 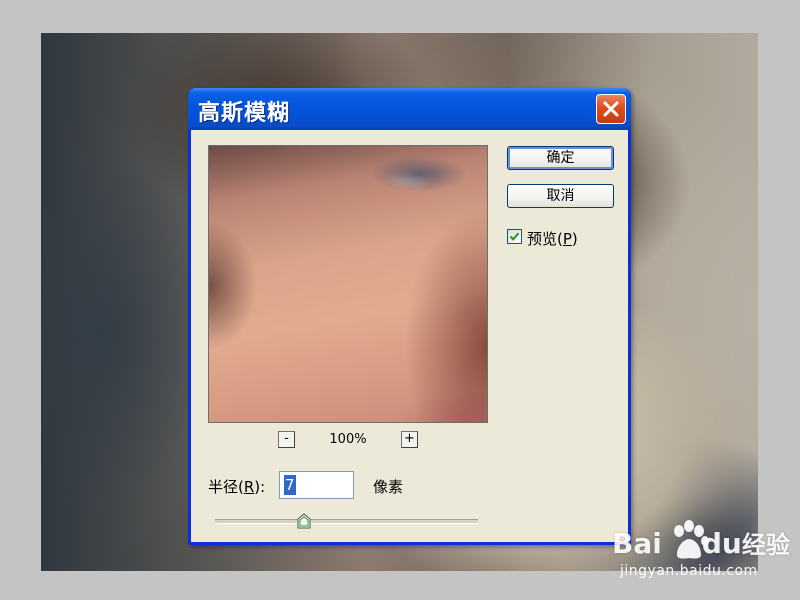 I want to click on preview-label: 预览(P), so click(x=552, y=239).